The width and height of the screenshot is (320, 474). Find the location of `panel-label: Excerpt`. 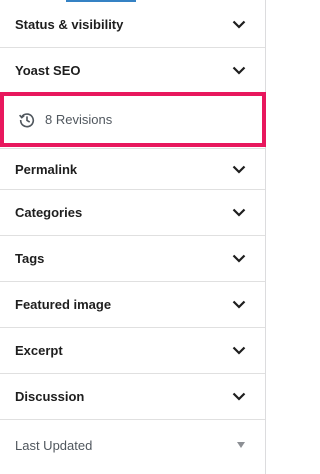

panel-label: Excerpt is located at coordinates (39, 350).